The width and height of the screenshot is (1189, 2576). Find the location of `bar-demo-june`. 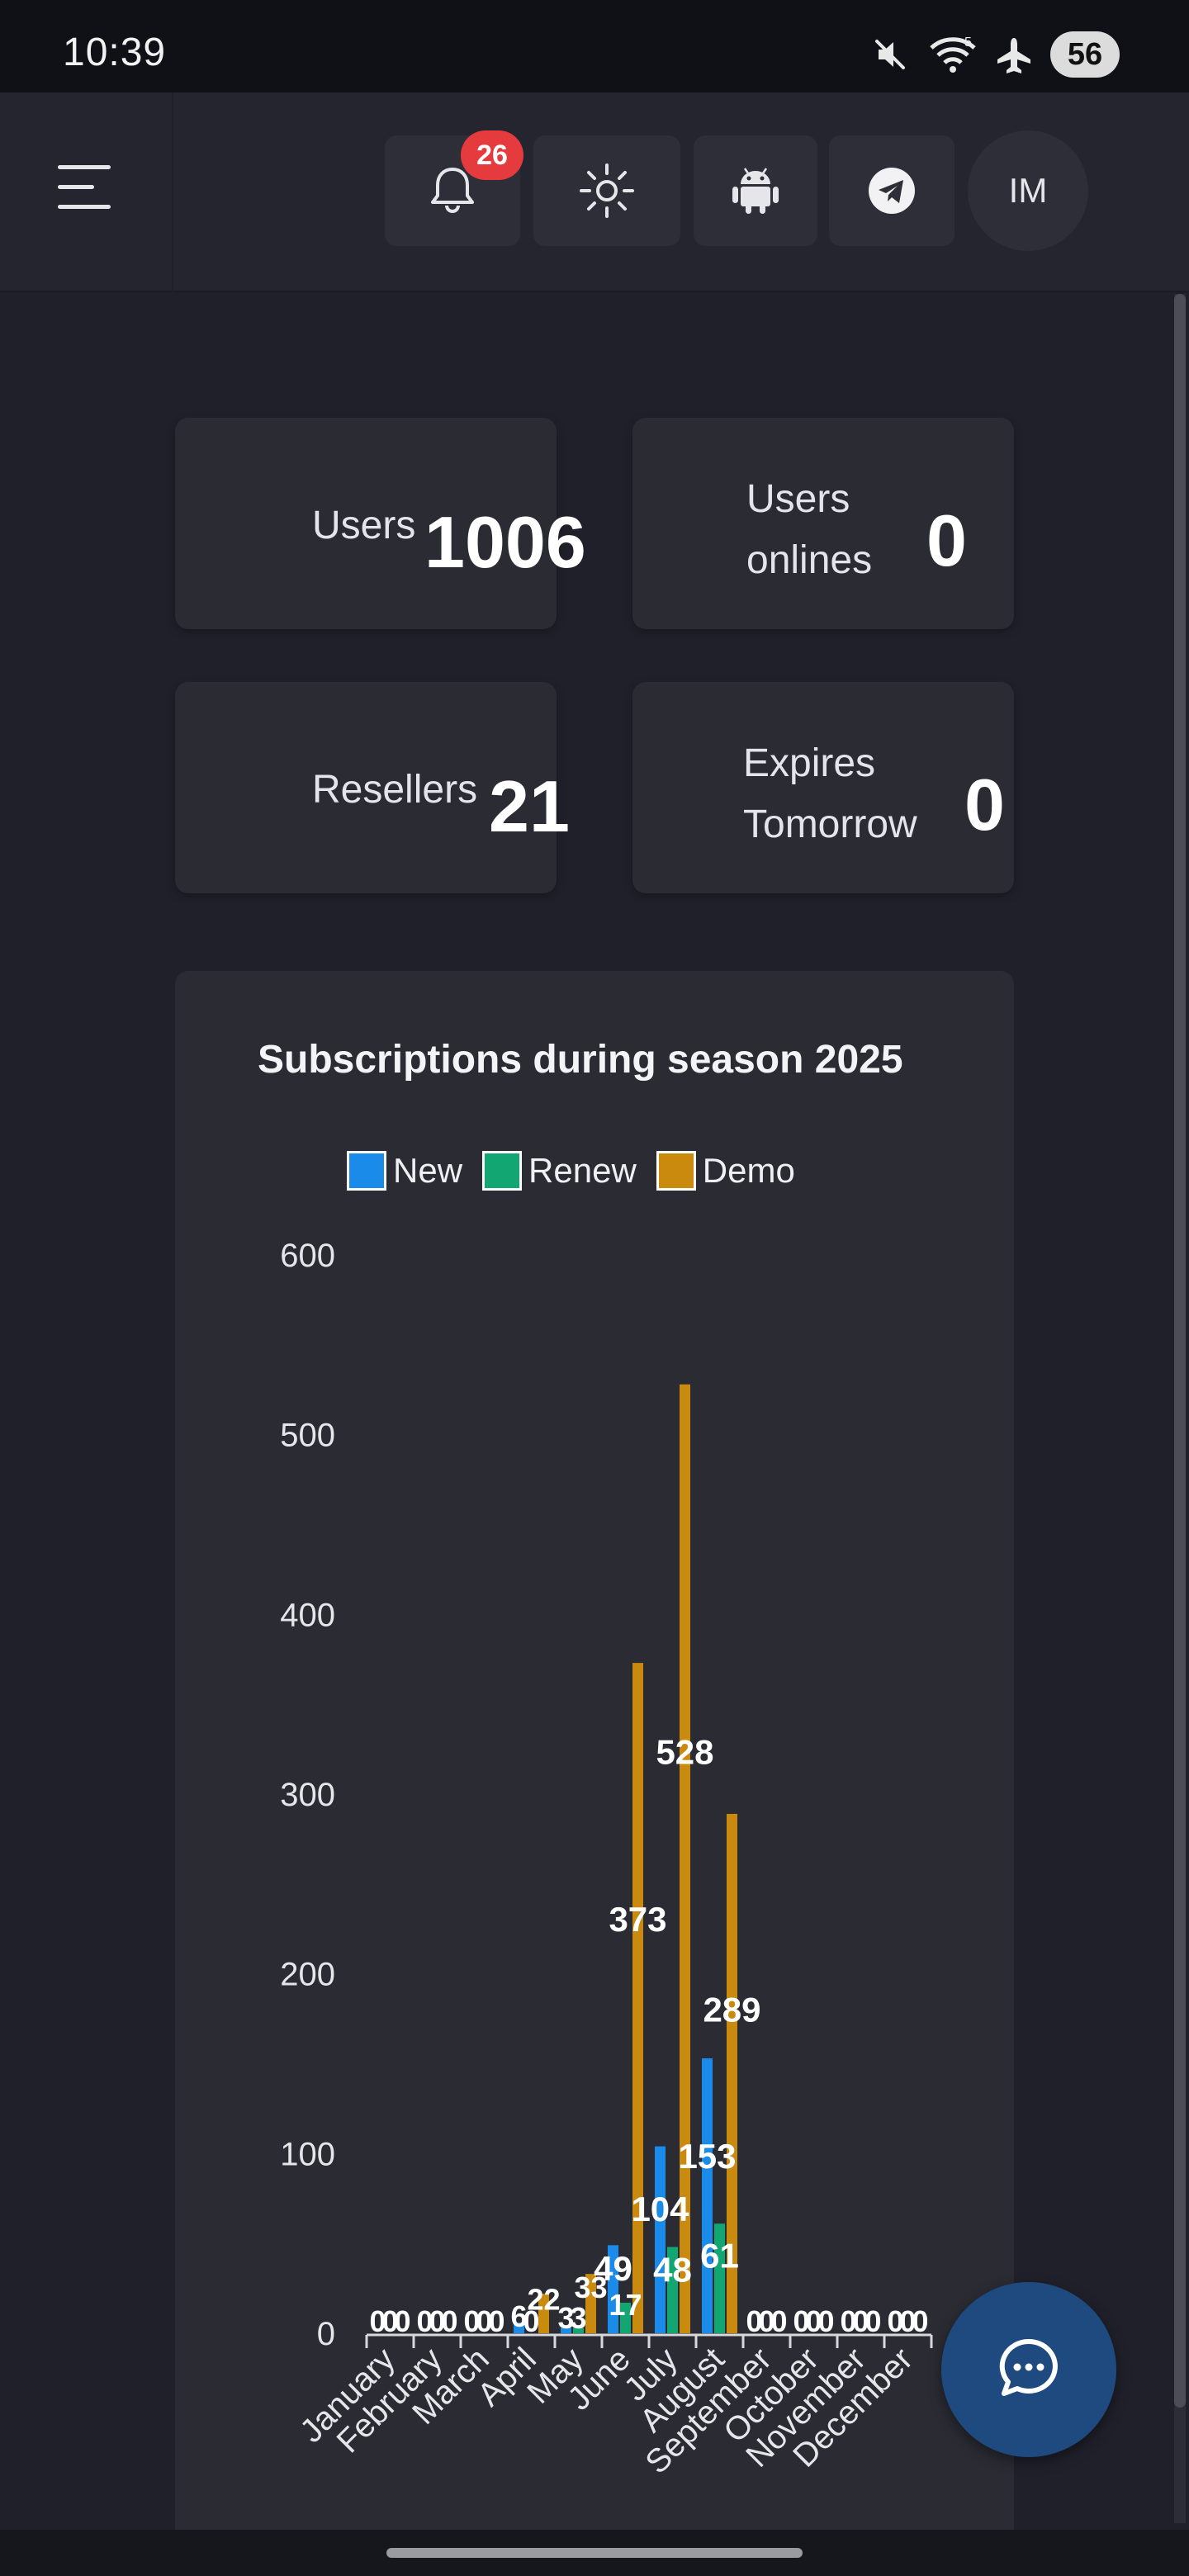

bar-demo-june is located at coordinates (637, 1998).